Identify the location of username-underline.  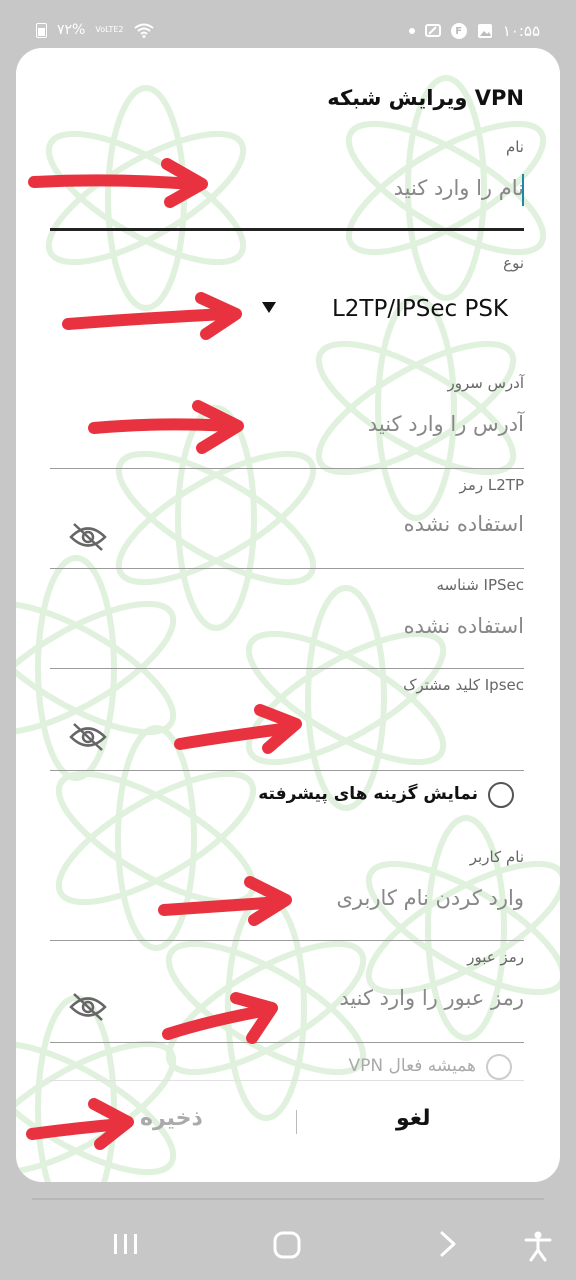
(287, 940).